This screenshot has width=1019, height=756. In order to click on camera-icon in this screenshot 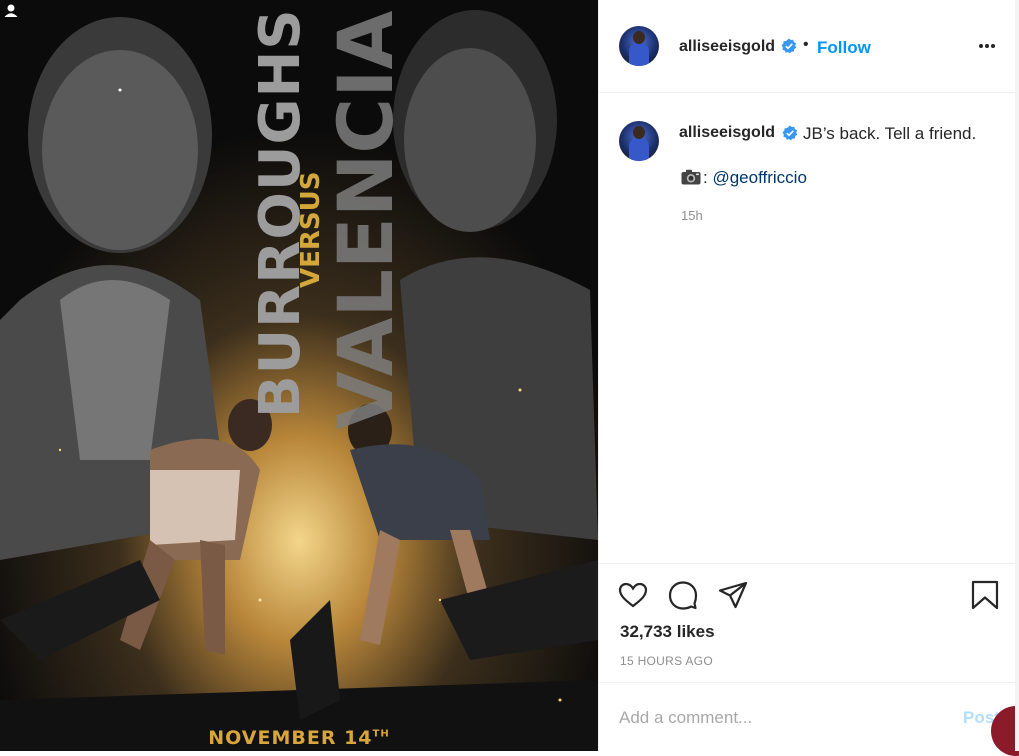, I will do `click(691, 177)`.